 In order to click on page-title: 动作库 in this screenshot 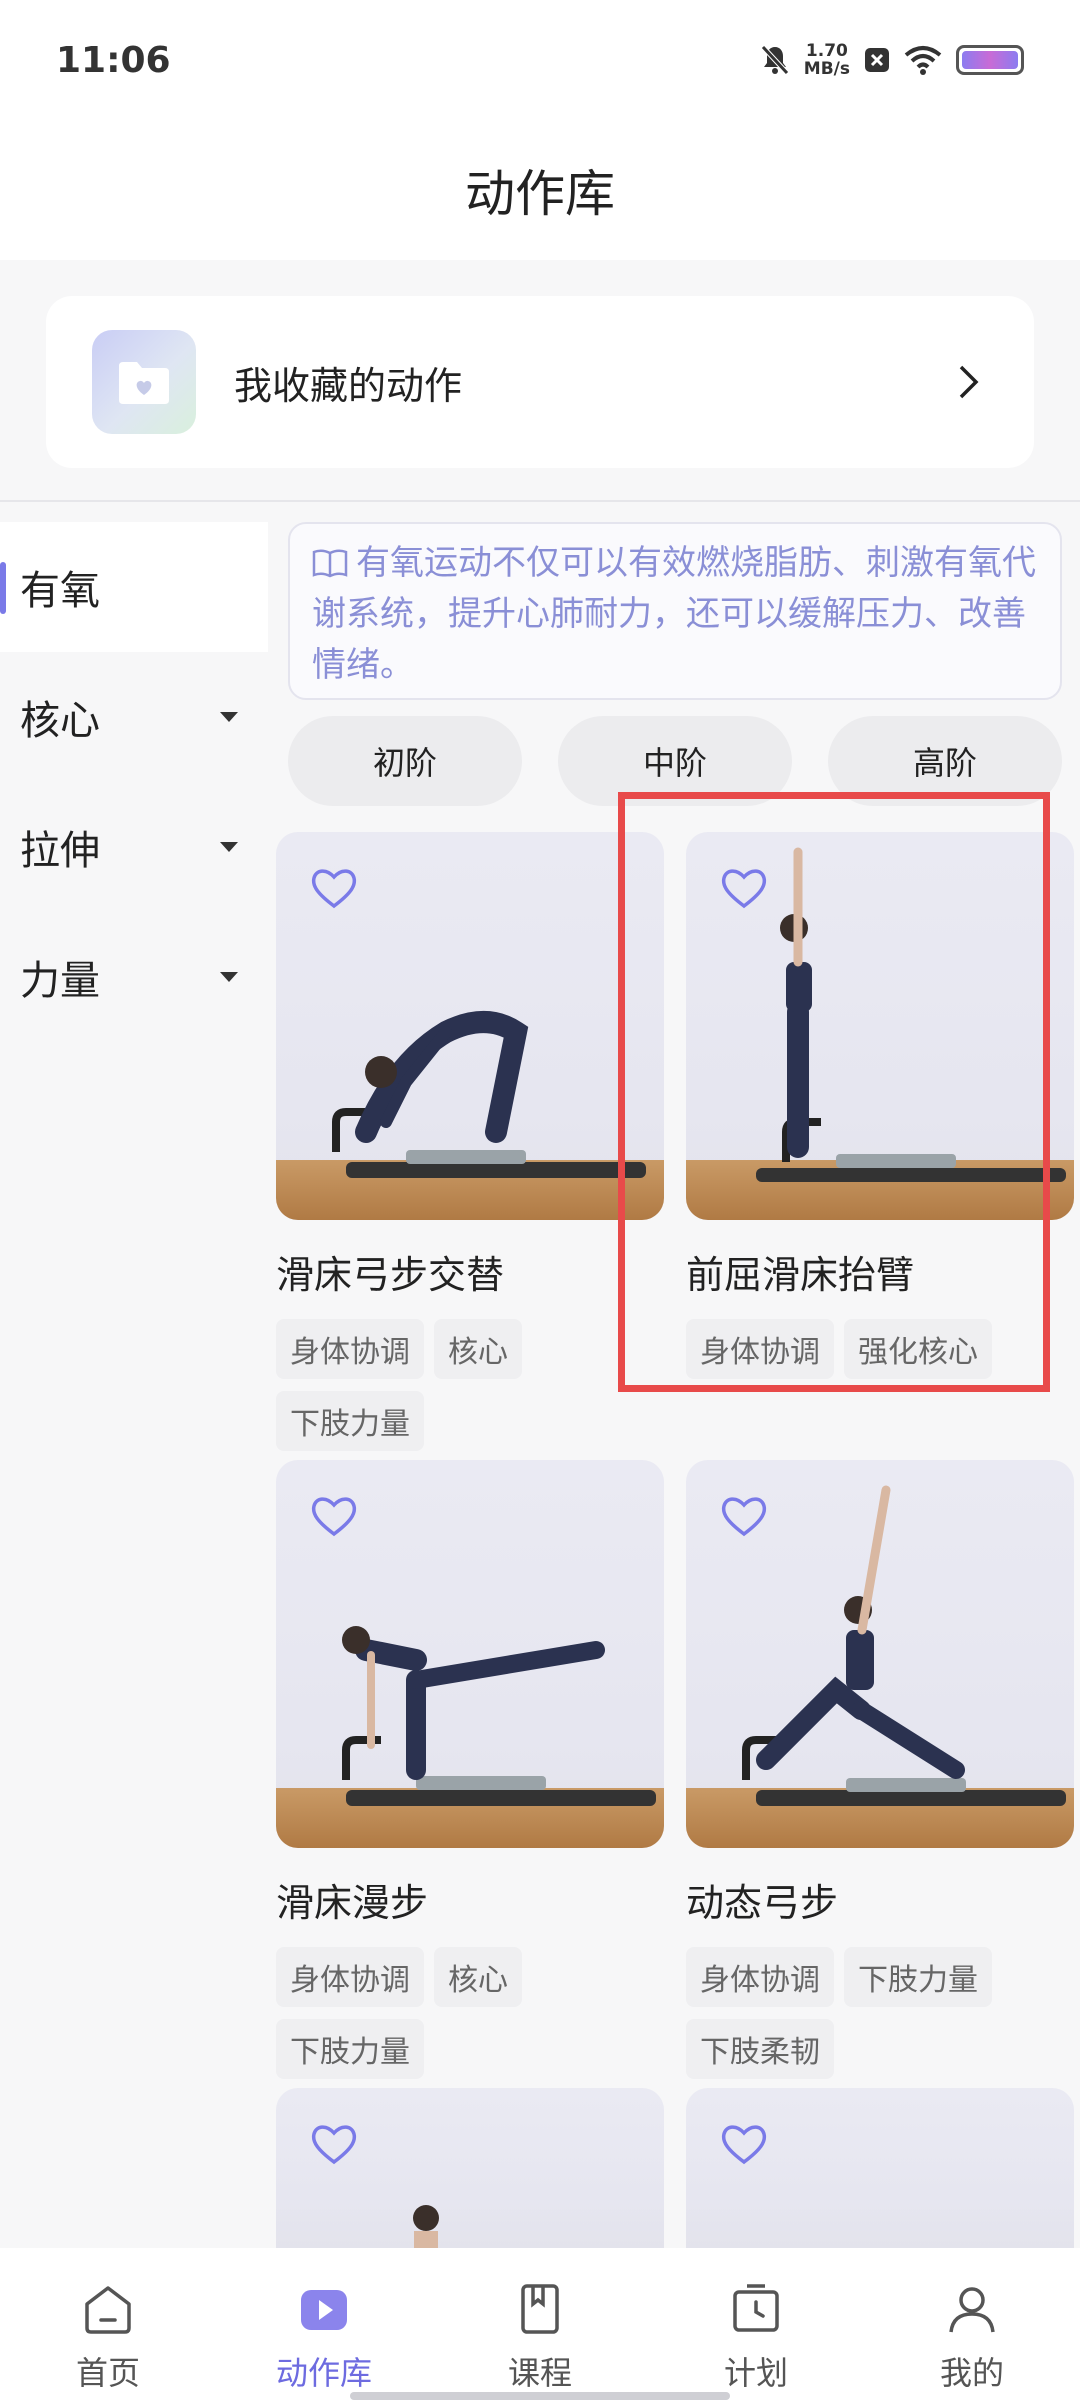, I will do `click(540, 194)`.